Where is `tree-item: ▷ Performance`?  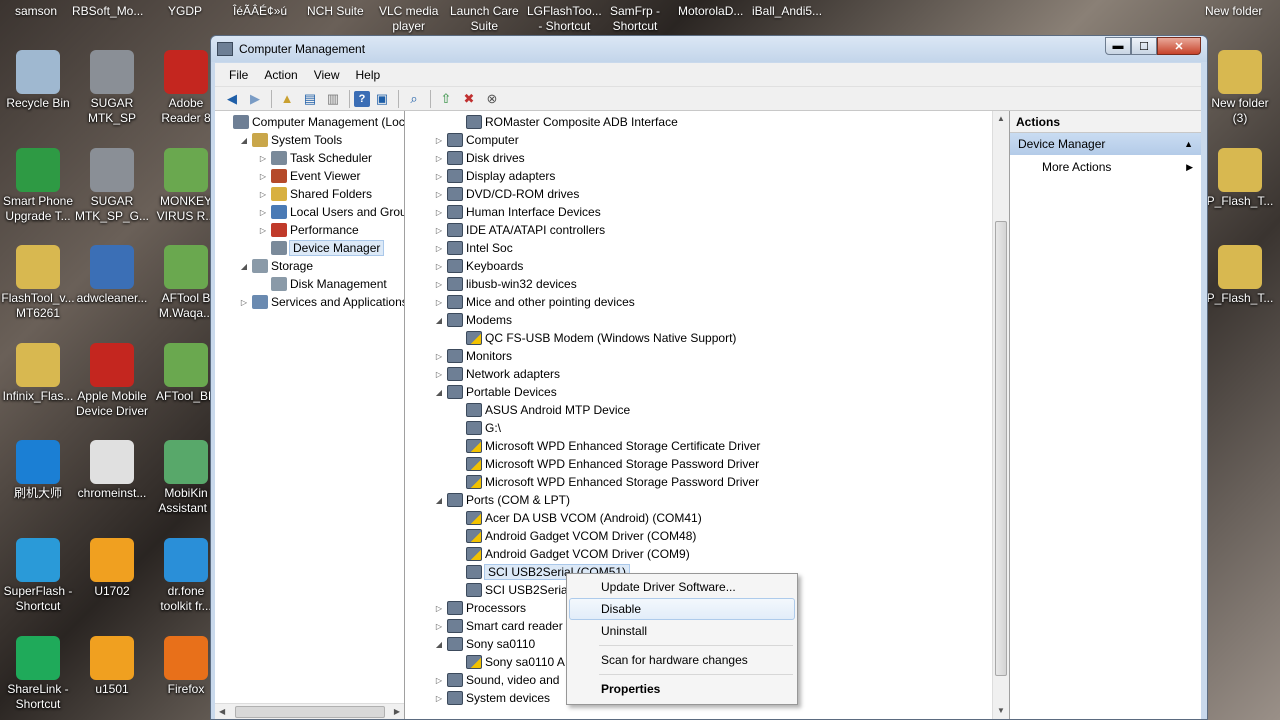
tree-item: ▷ Performance is located at coordinates (309, 230).